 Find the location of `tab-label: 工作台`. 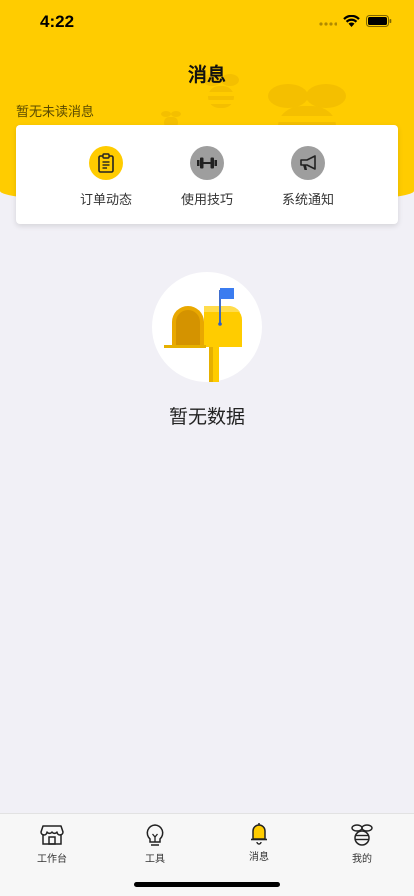

tab-label: 工作台 is located at coordinates (52, 859).